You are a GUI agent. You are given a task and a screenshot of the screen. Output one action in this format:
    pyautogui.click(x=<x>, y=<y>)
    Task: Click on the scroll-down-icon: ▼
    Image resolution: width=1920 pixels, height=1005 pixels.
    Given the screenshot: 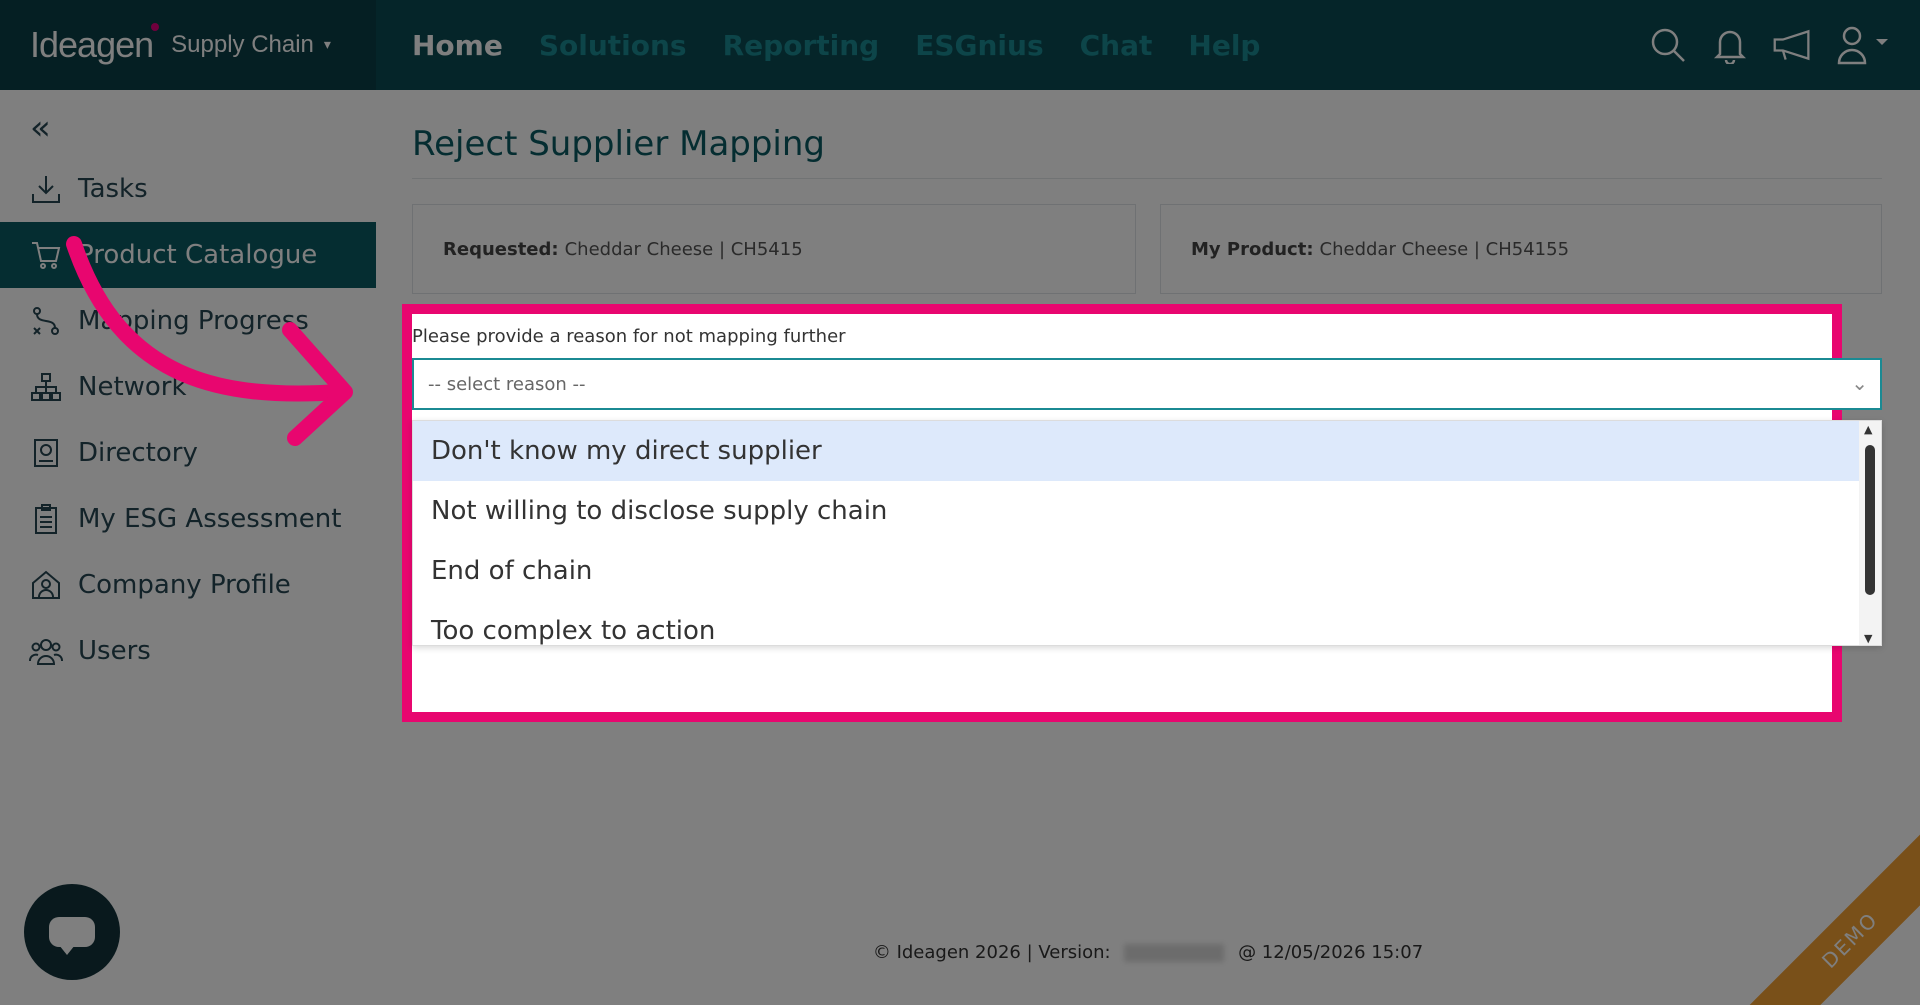 What is the action you would take?
    pyautogui.click(x=1868, y=638)
    